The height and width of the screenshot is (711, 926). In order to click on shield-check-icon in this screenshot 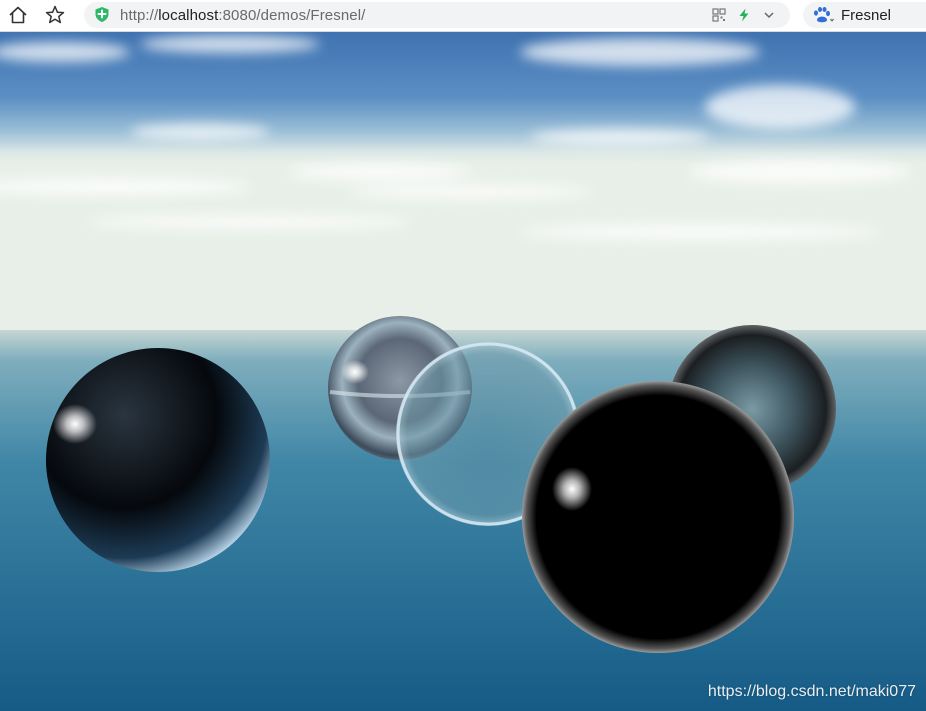, I will do `click(102, 14)`.